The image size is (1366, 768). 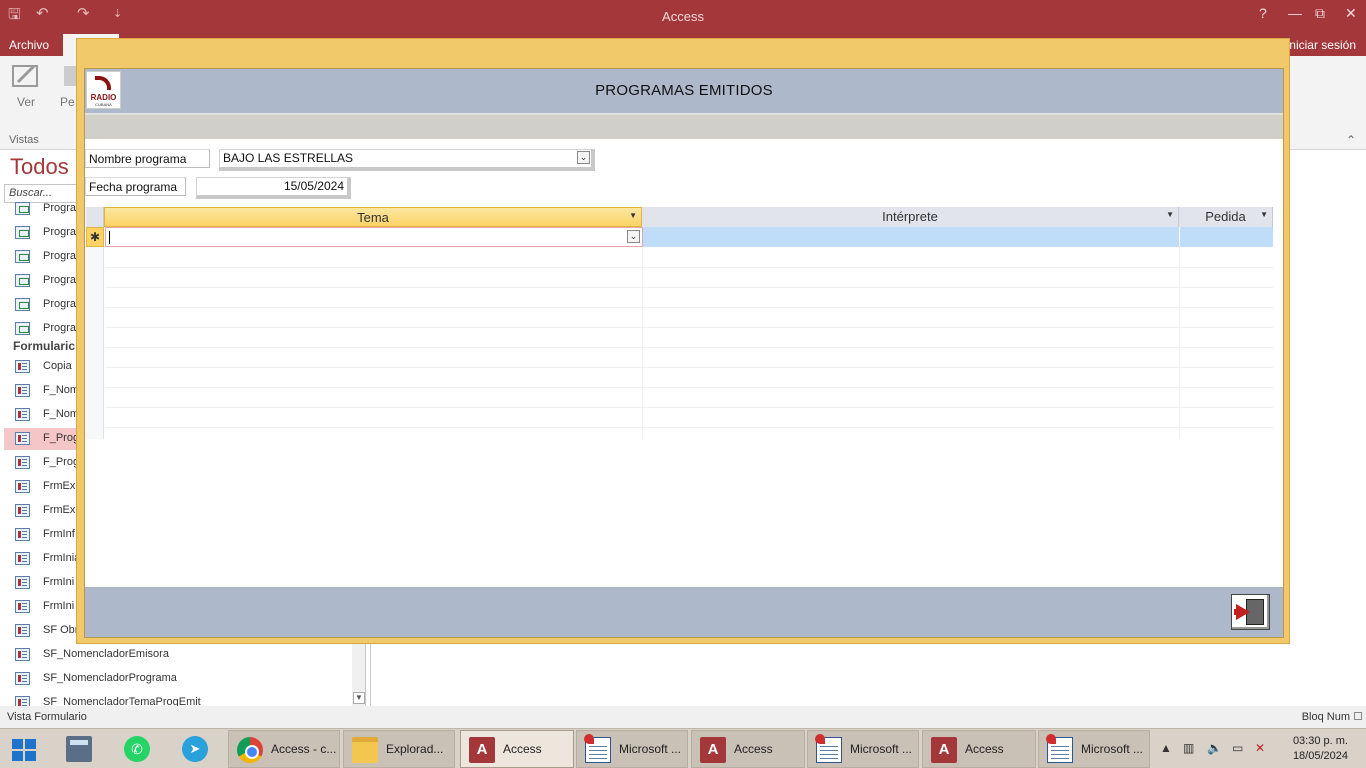 What do you see at coordinates (374, 237) in the screenshot?
I see `tema-cell-combo: ⌄` at bounding box center [374, 237].